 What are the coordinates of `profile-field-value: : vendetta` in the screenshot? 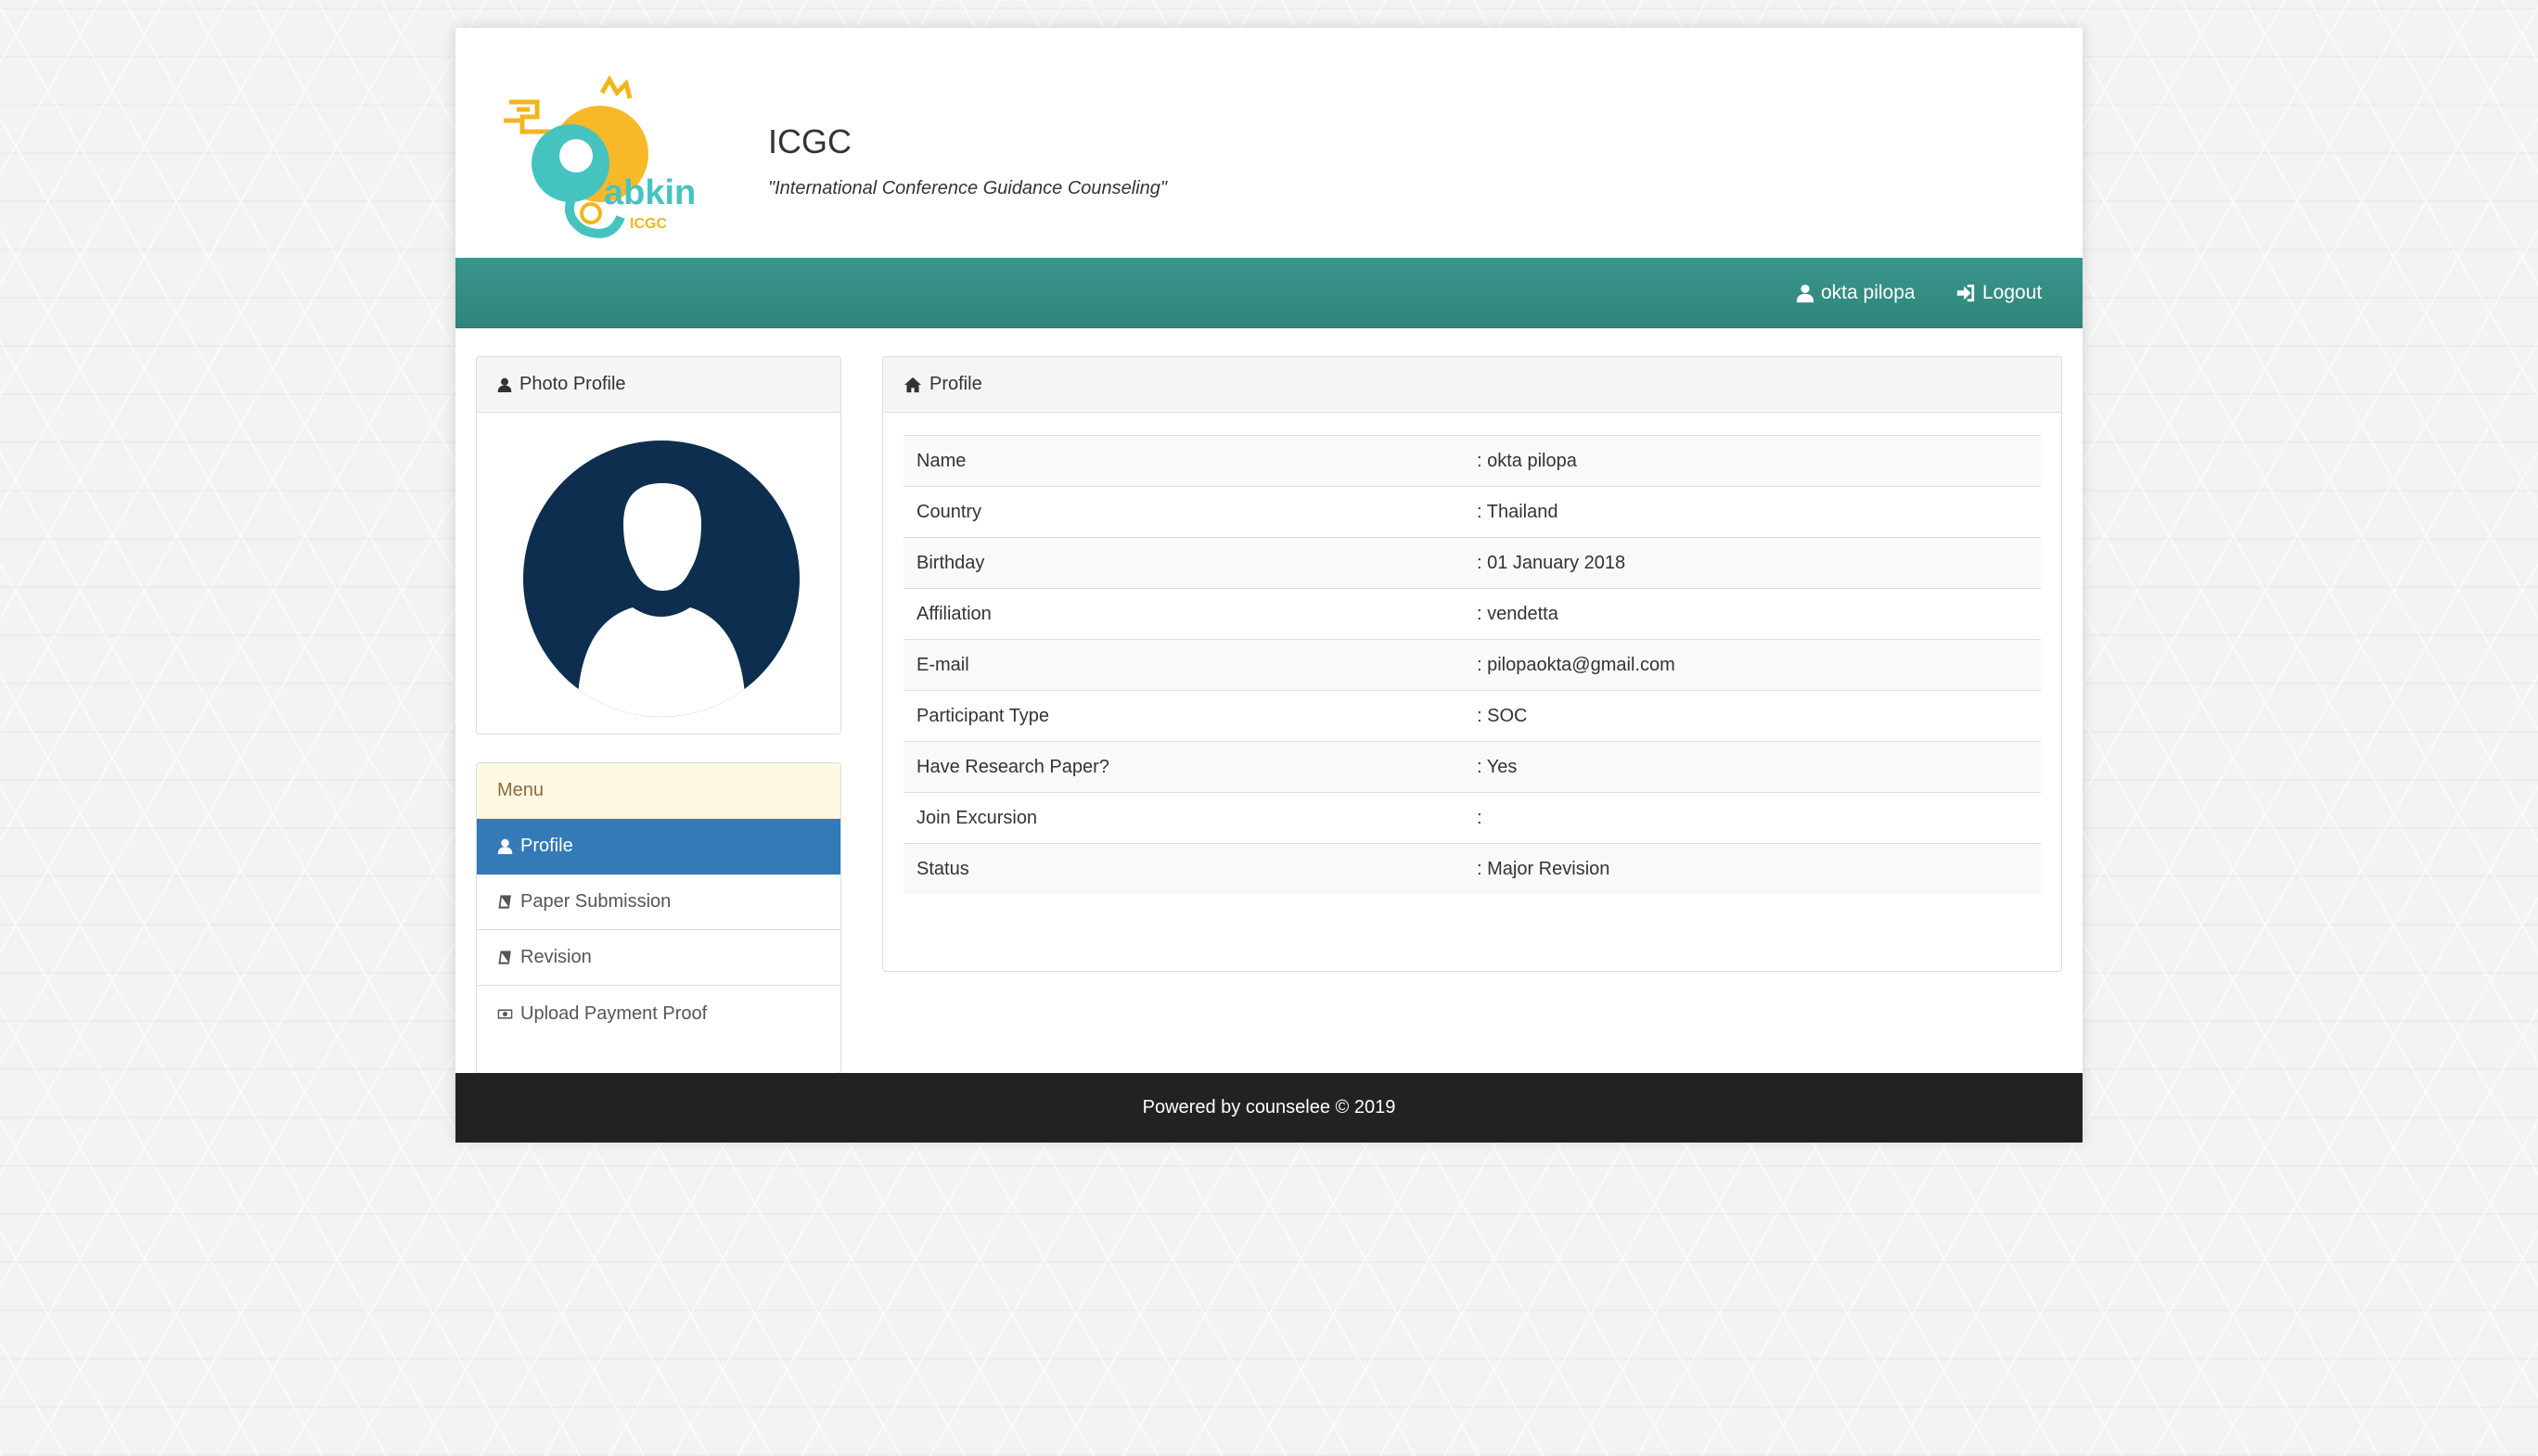 It's located at (1517, 613).